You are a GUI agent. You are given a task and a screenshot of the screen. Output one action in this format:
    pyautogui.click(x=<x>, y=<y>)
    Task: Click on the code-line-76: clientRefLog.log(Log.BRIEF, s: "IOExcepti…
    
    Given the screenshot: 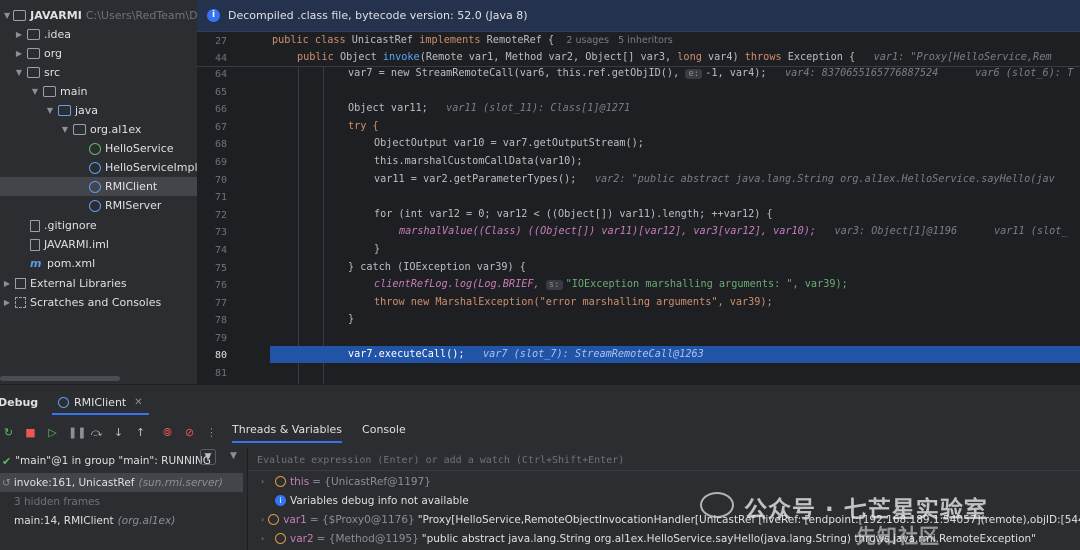 What is the action you would take?
    pyautogui.click(x=611, y=284)
    